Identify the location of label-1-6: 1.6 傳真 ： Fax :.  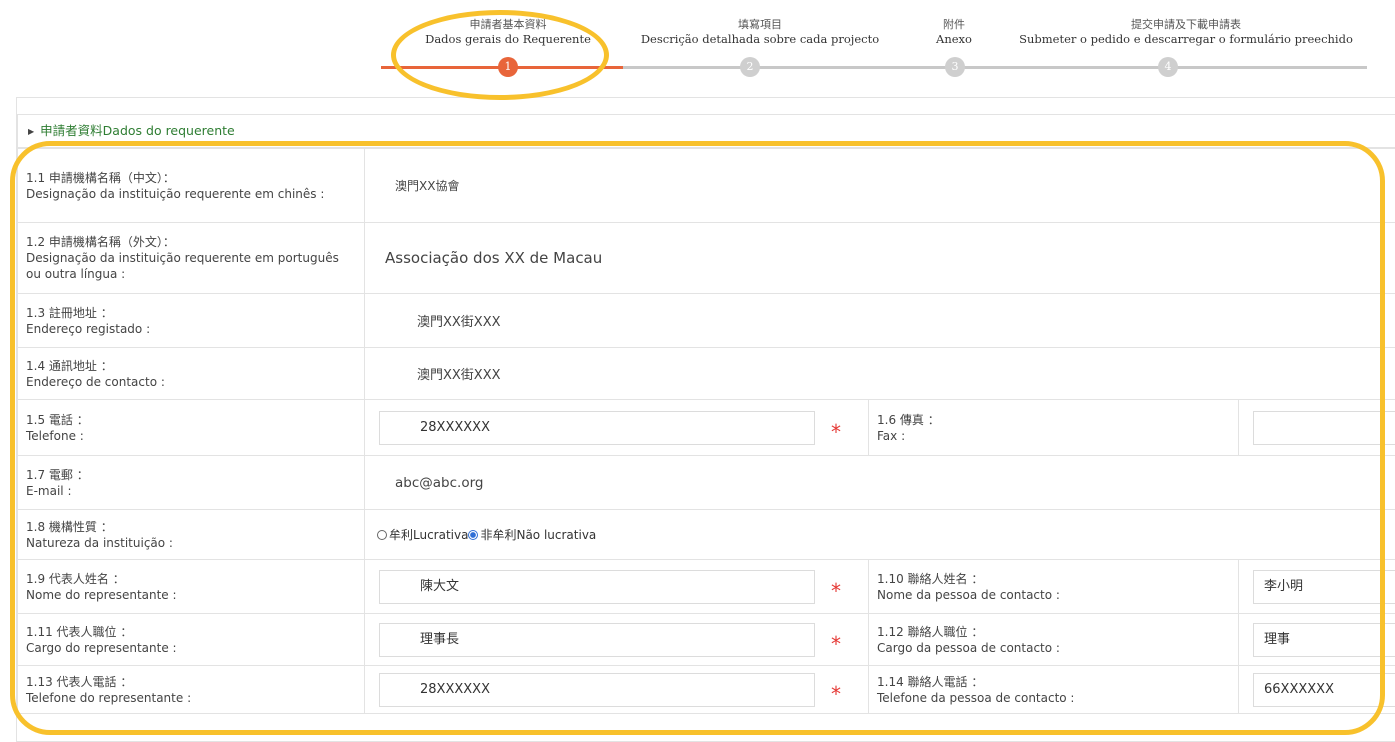
(1053, 427).